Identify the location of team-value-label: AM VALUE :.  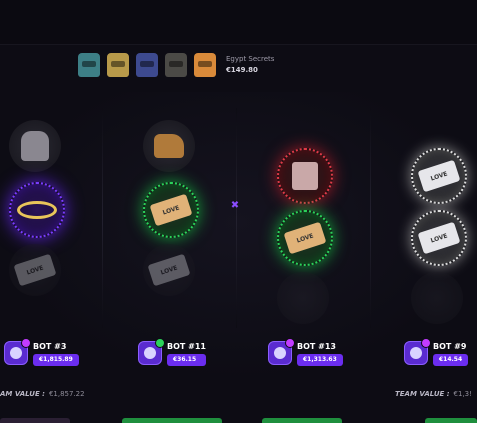
(22, 394).